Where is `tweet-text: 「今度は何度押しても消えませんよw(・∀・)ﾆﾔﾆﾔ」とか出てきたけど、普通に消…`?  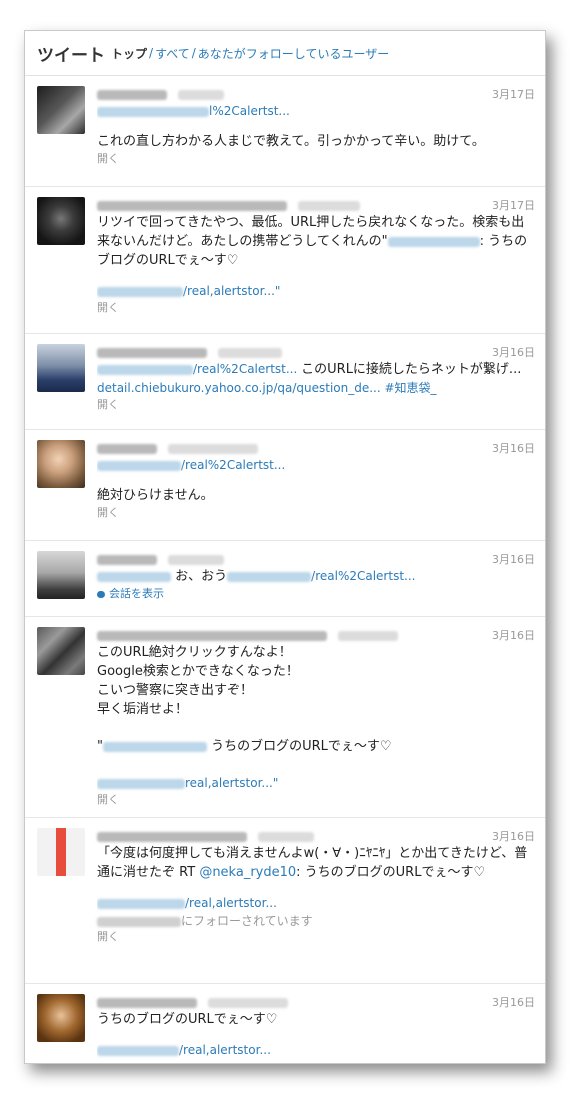 tweet-text: 「今度は何度押しても消えませんよw(・∀・)ﾆﾔﾆﾔ」とか出てきたけど、普通に消… is located at coordinates (312, 863).